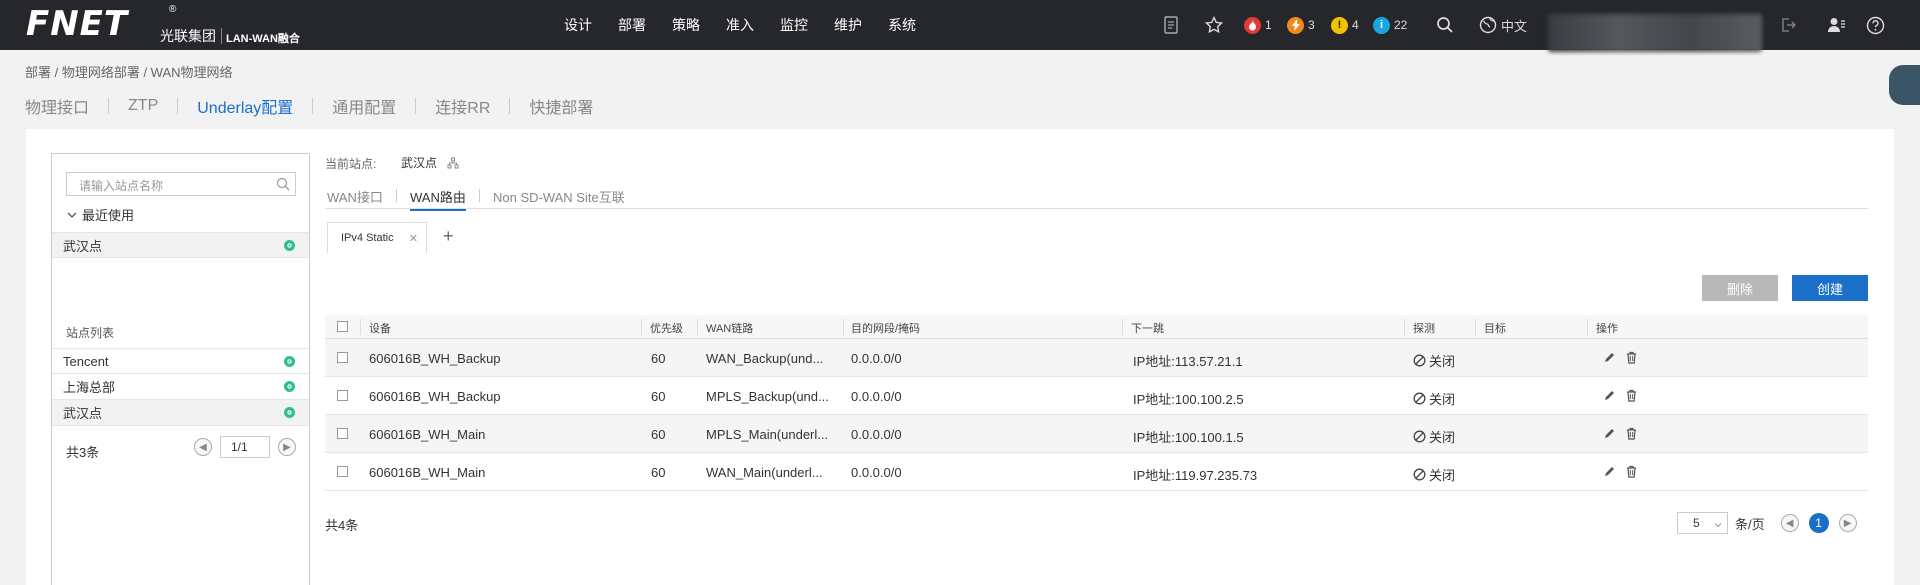 The image size is (1920, 585). What do you see at coordinates (377, 238) in the screenshot?
I see `route-type-tab: IPv4 Static ✕` at bounding box center [377, 238].